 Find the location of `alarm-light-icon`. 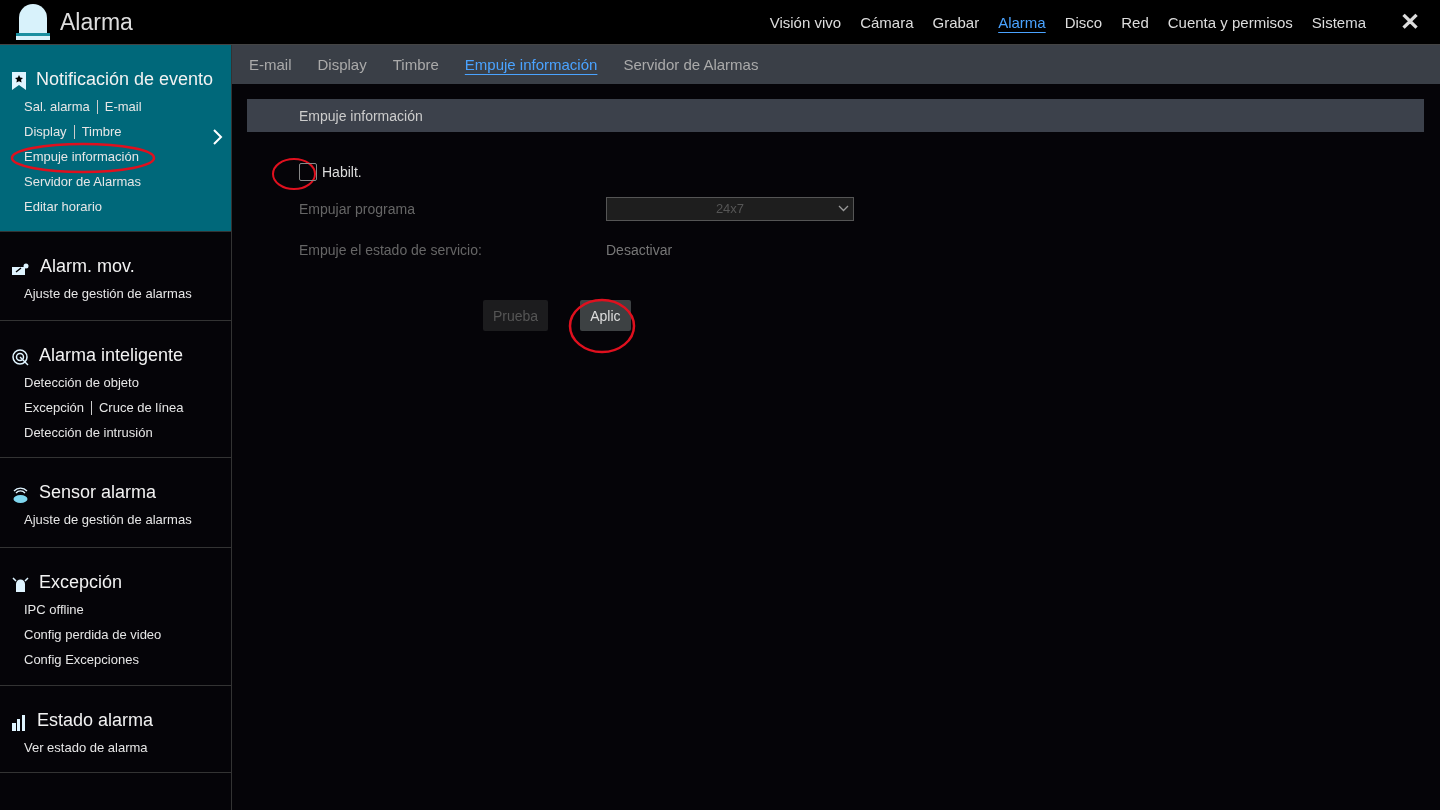

alarm-light-icon is located at coordinates (33, 22).